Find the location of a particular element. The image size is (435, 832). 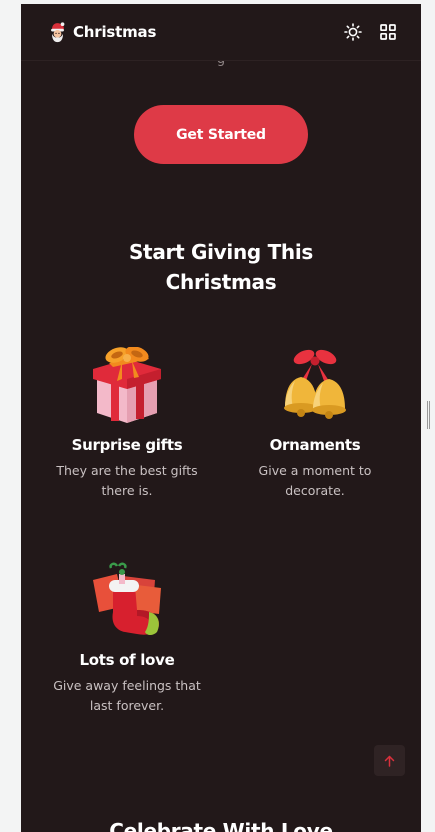

card-title: Ornaments is located at coordinates (315, 445).